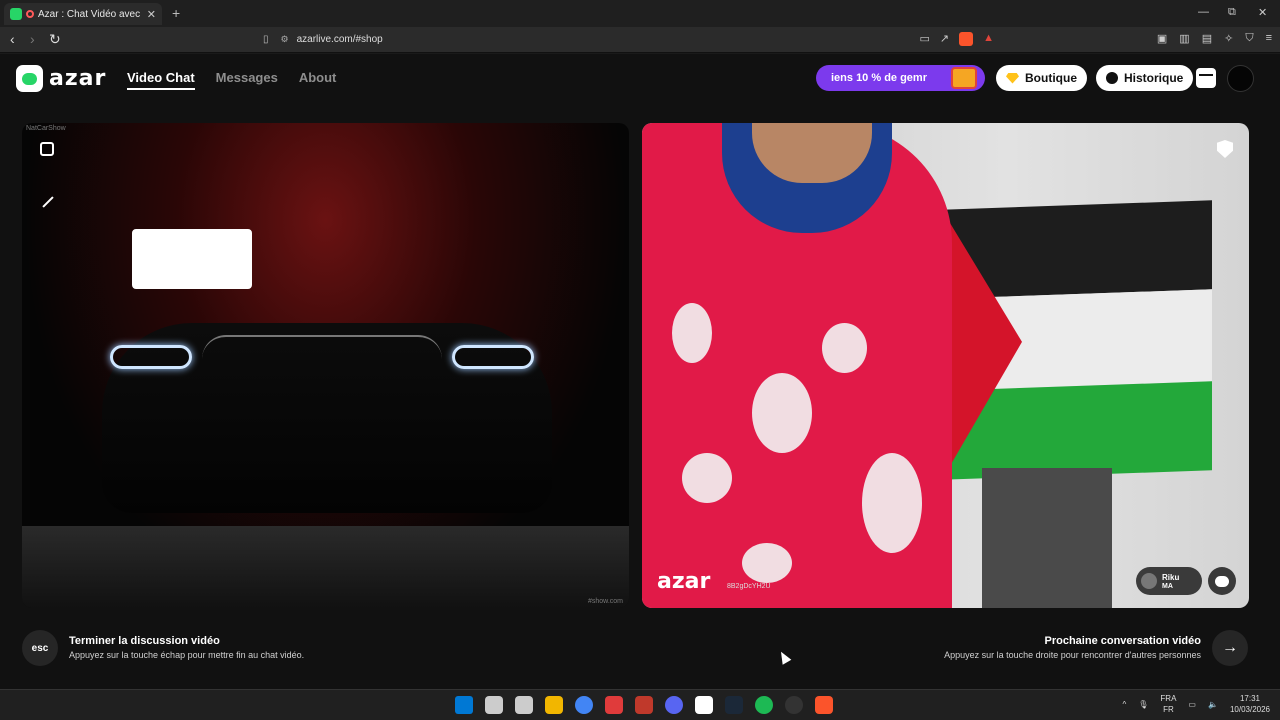 This screenshot has width=1280, height=720. I want to click on task-view-icon, so click(524, 705).